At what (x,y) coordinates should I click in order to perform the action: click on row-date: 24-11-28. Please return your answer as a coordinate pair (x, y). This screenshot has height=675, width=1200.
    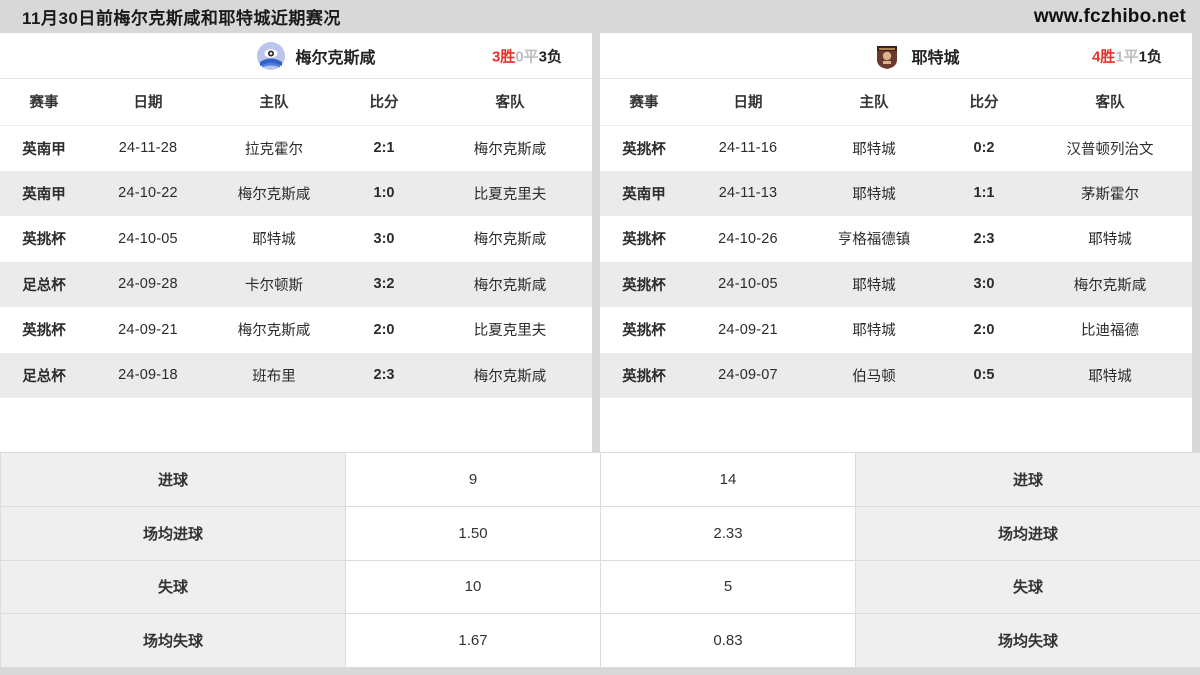
    Looking at the image, I should click on (148, 148).